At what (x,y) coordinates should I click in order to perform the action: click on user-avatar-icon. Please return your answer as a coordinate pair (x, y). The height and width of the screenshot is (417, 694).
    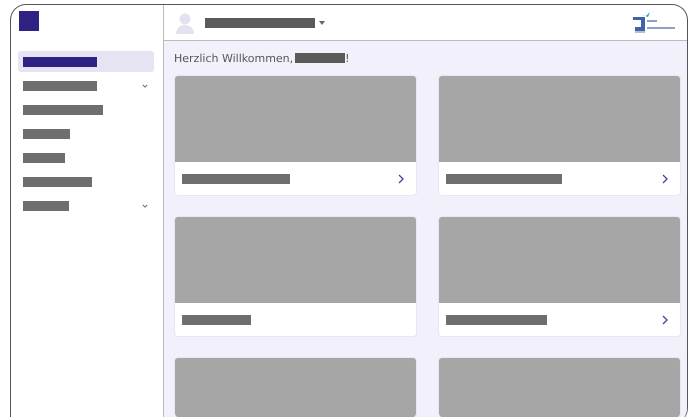
    Looking at the image, I should click on (185, 23).